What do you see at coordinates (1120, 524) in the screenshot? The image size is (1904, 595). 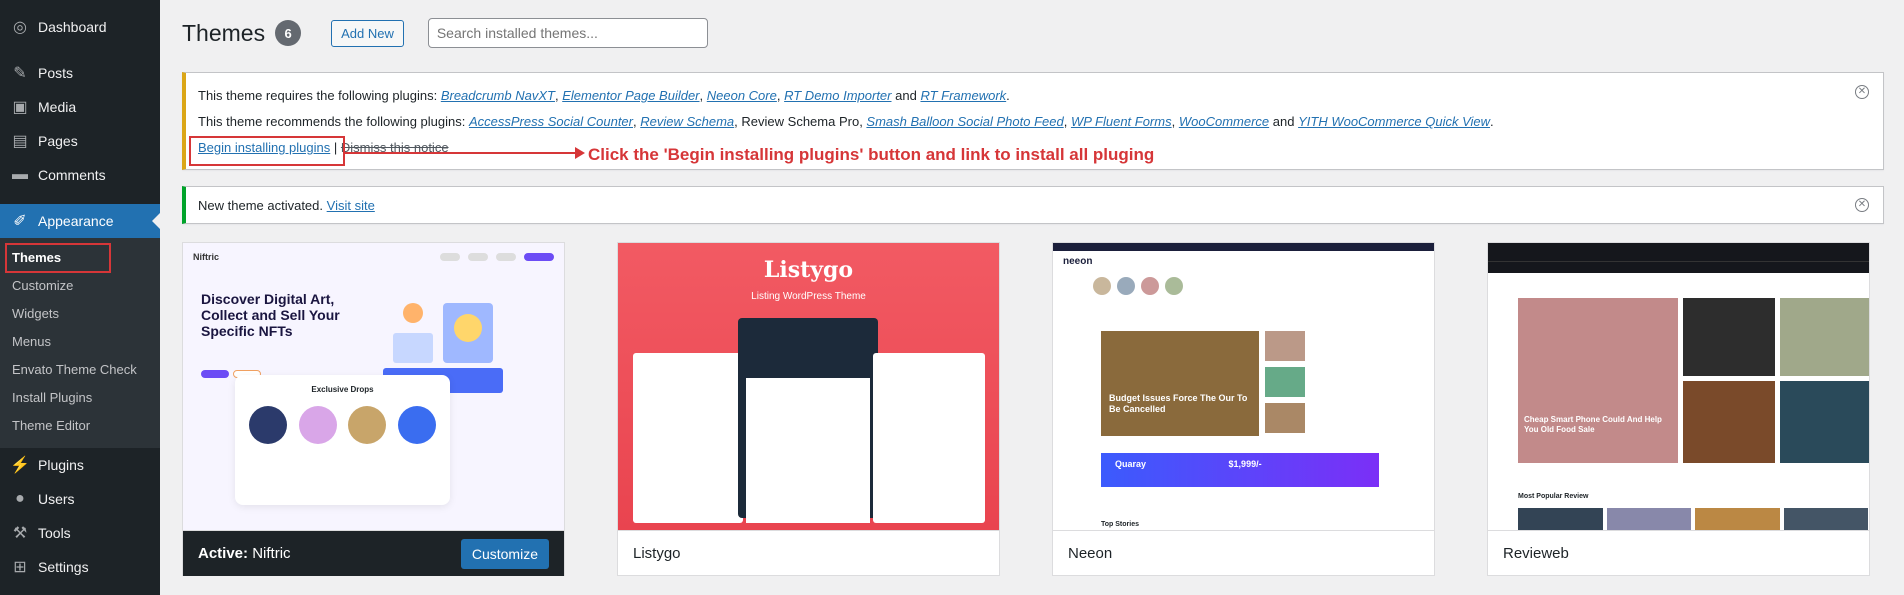 I see `mock-section-title: Top Stories` at bounding box center [1120, 524].